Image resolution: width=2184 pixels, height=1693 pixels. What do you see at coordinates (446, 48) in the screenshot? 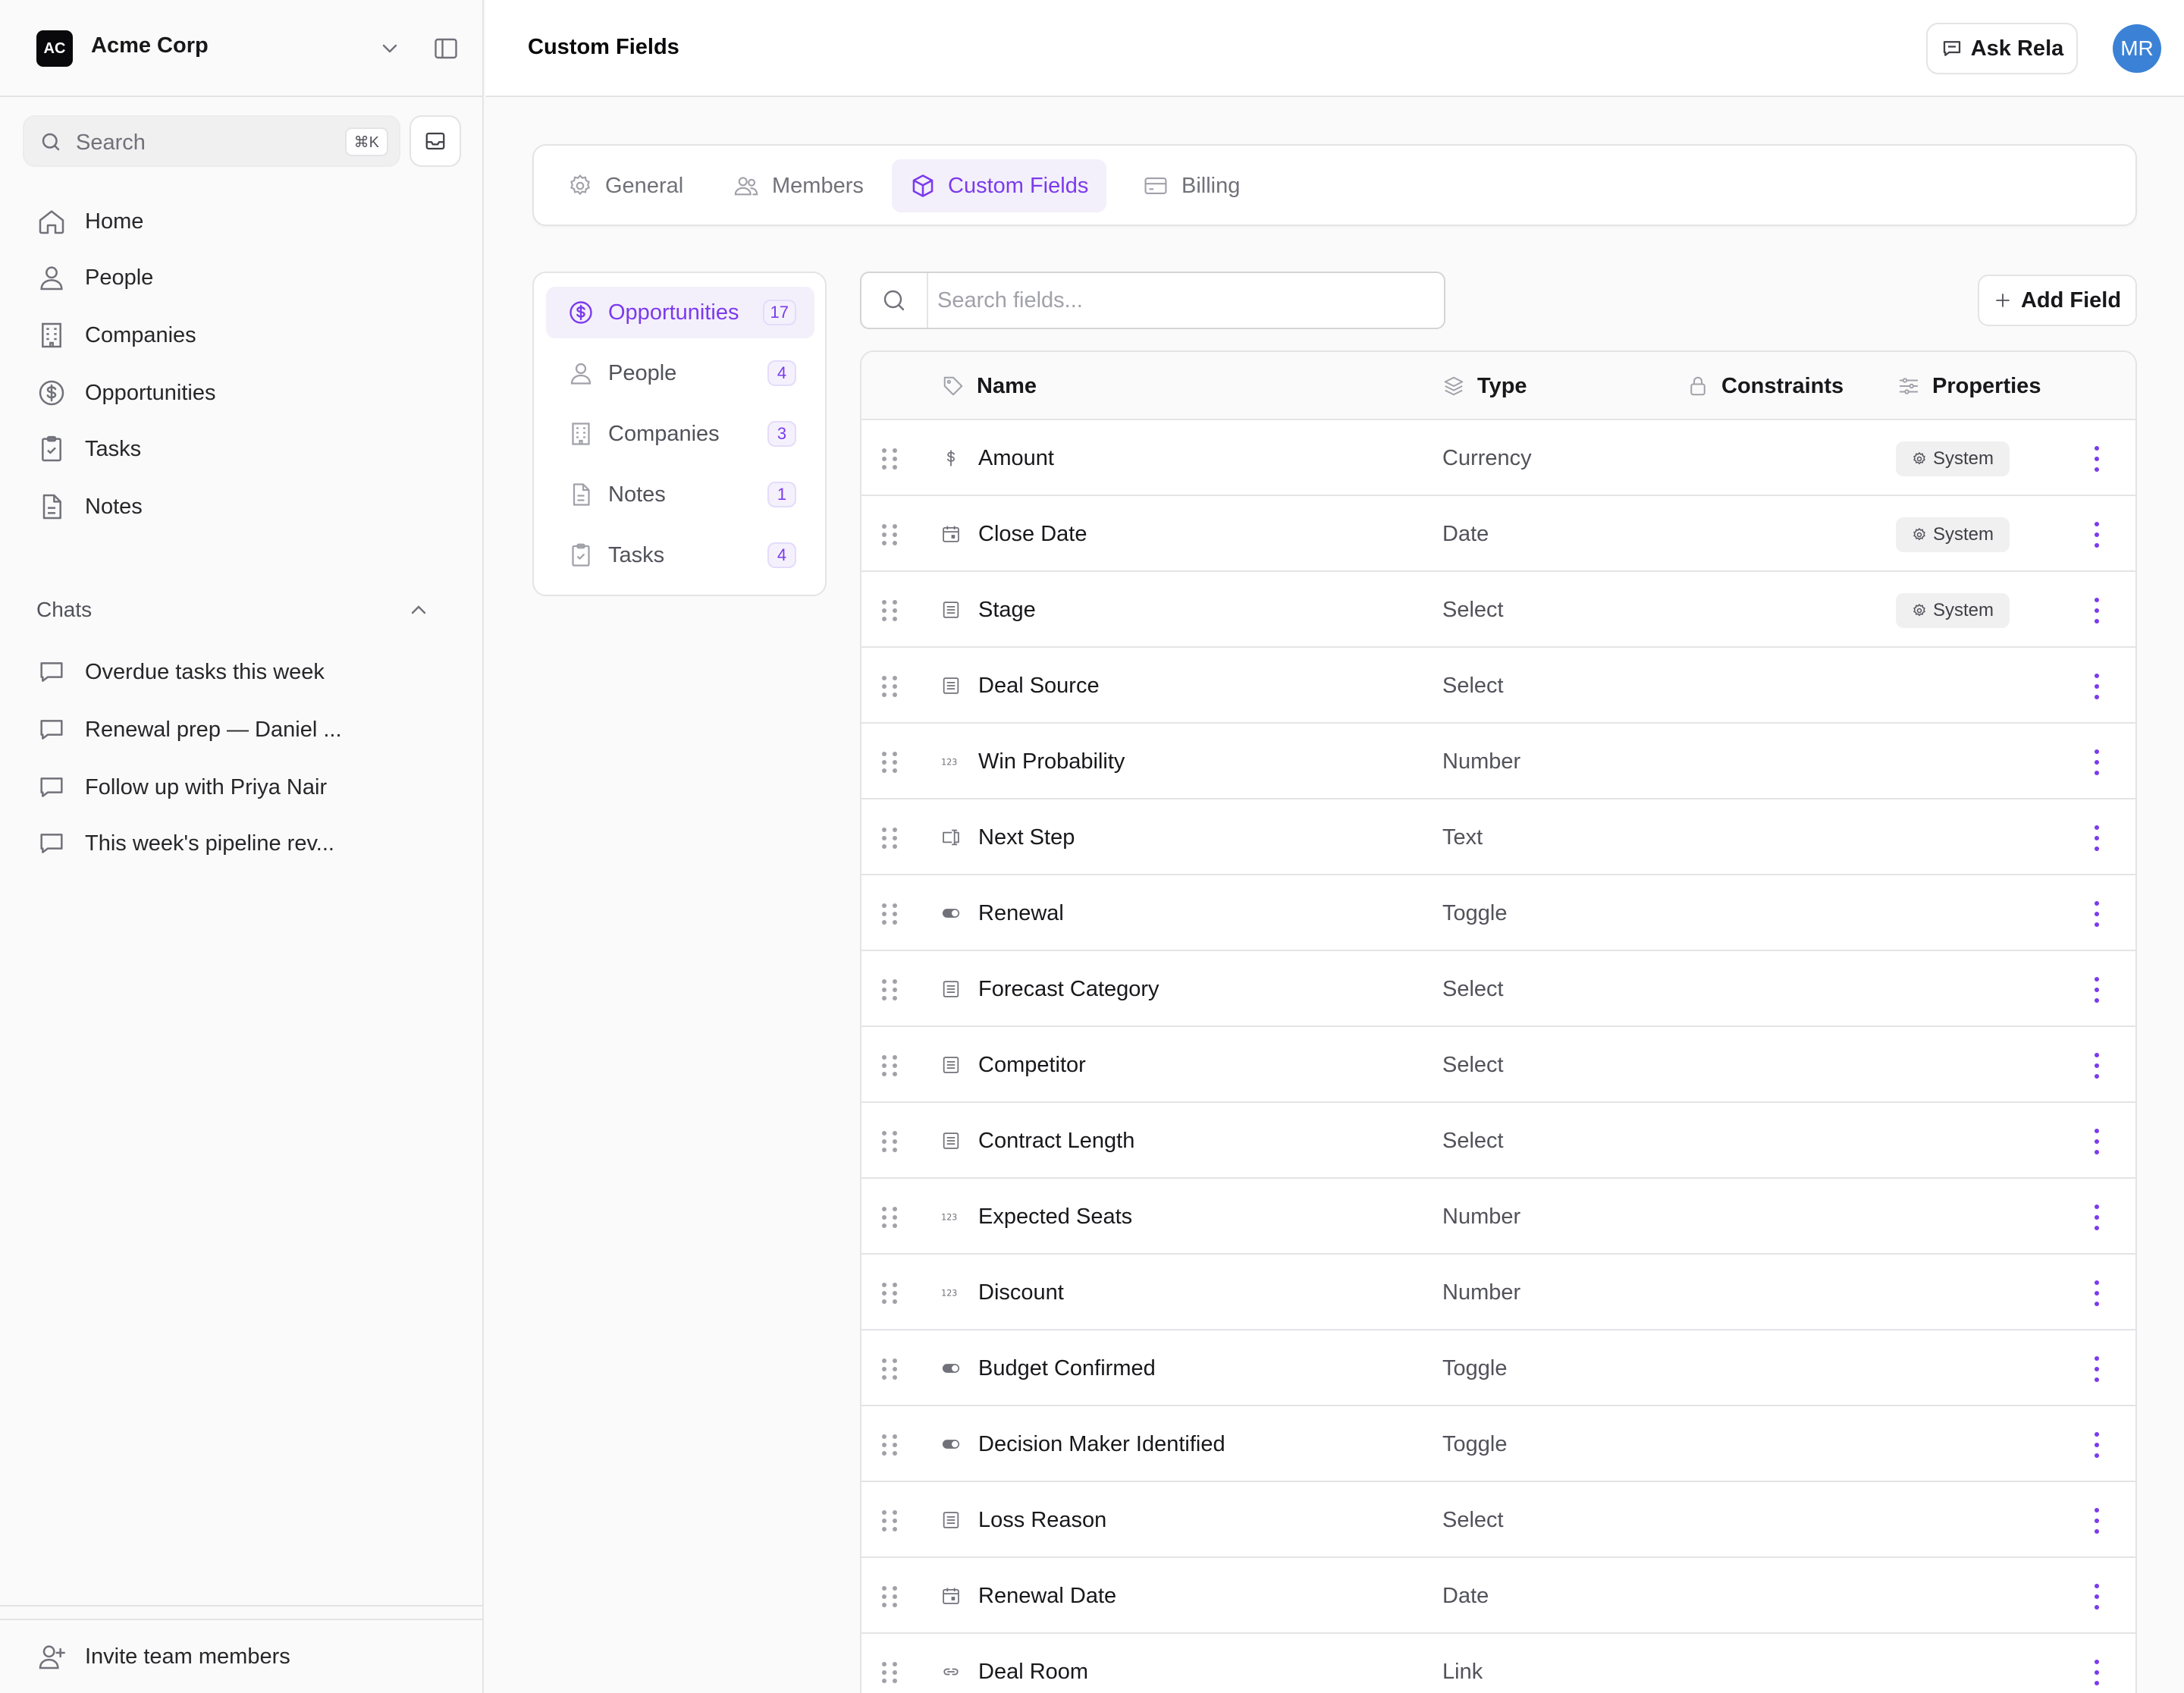
I see `sidebar-toggle-icon` at bounding box center [446, 48].